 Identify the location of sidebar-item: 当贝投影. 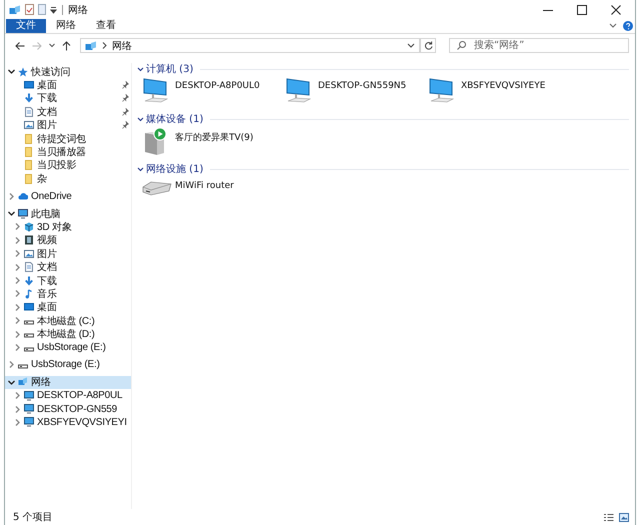
(68, 165).